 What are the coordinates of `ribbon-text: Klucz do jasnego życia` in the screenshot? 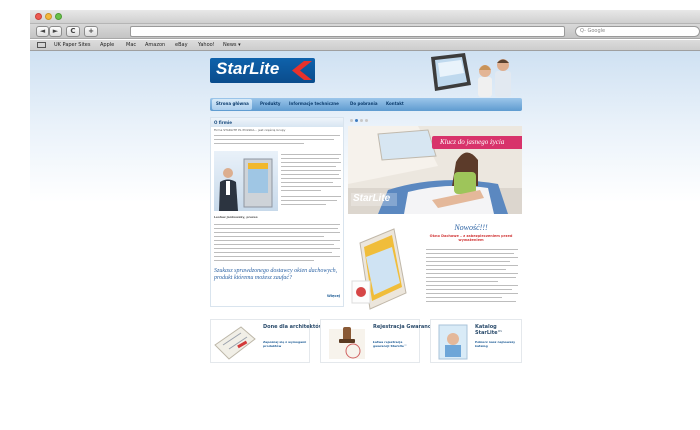 It's located at (472, 142).